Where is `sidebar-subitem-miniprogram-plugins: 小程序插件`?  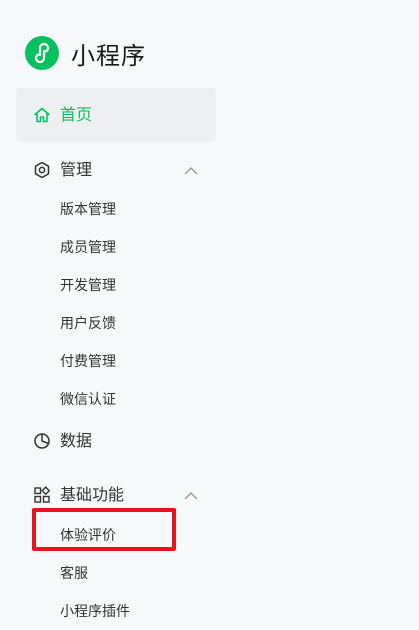
sidebar-subitem-miniprogram-plugins: 小程序插件 is located at coordinates (95, 612).